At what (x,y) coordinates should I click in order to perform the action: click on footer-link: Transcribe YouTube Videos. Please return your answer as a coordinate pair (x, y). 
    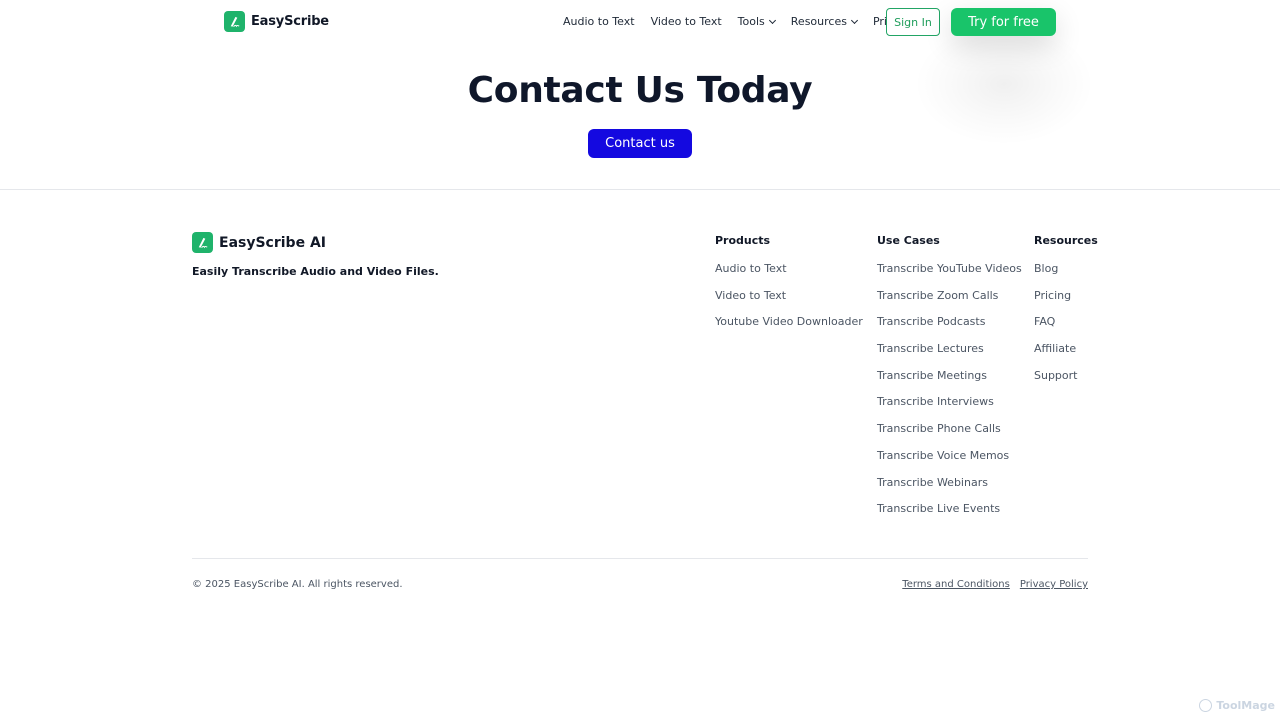
    Looking at the image, I should click on (949, 268).